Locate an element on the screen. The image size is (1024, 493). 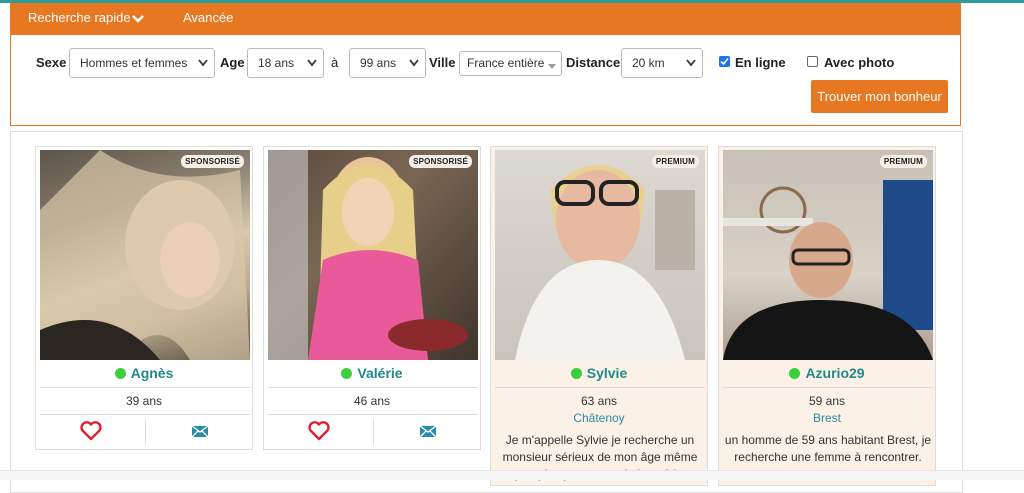
distance-select: 20 km is located at coordinates (662, 63).